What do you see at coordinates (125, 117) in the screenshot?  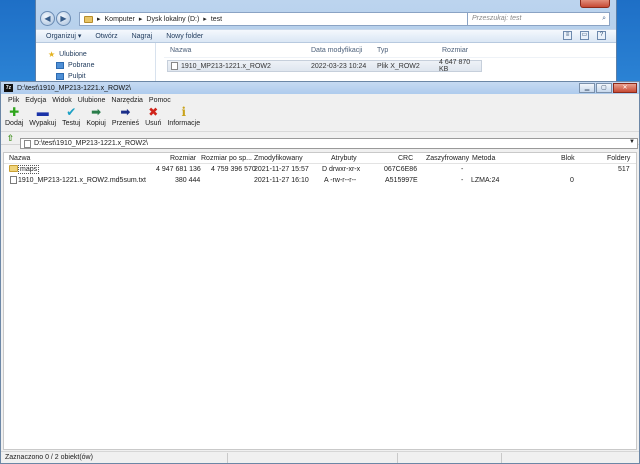 I see `move-button: ➡ Przenieś` at bounding box center [125, 117].